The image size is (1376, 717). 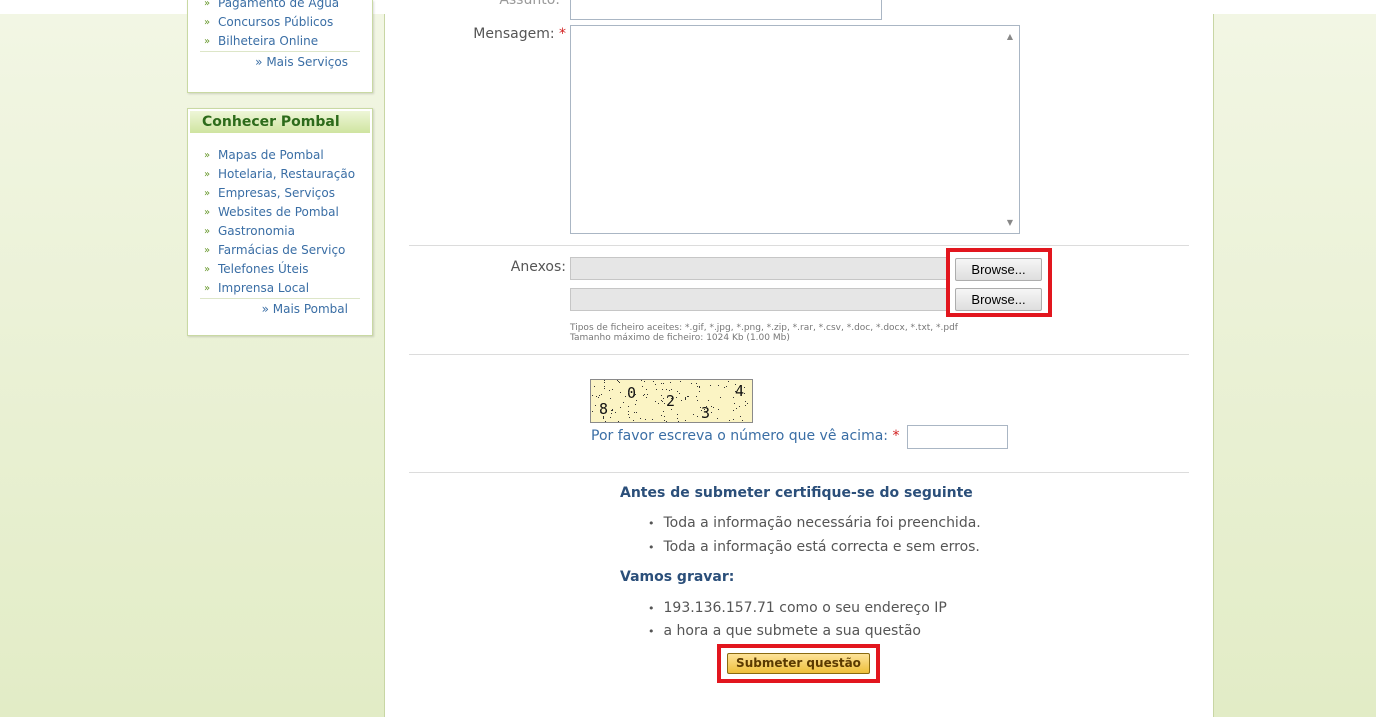 I want to click on highlight-box-submit, so click(x=798, y=663).